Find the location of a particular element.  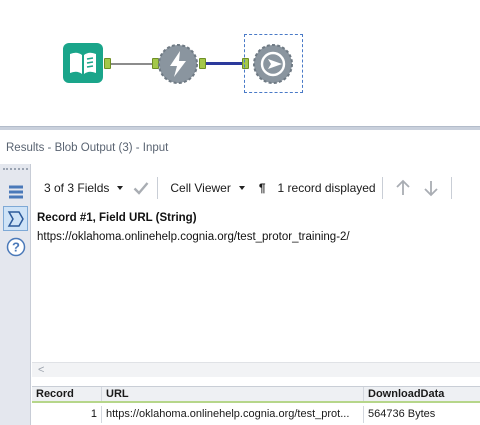

lightning-icon is located at coordinates (178, 64).